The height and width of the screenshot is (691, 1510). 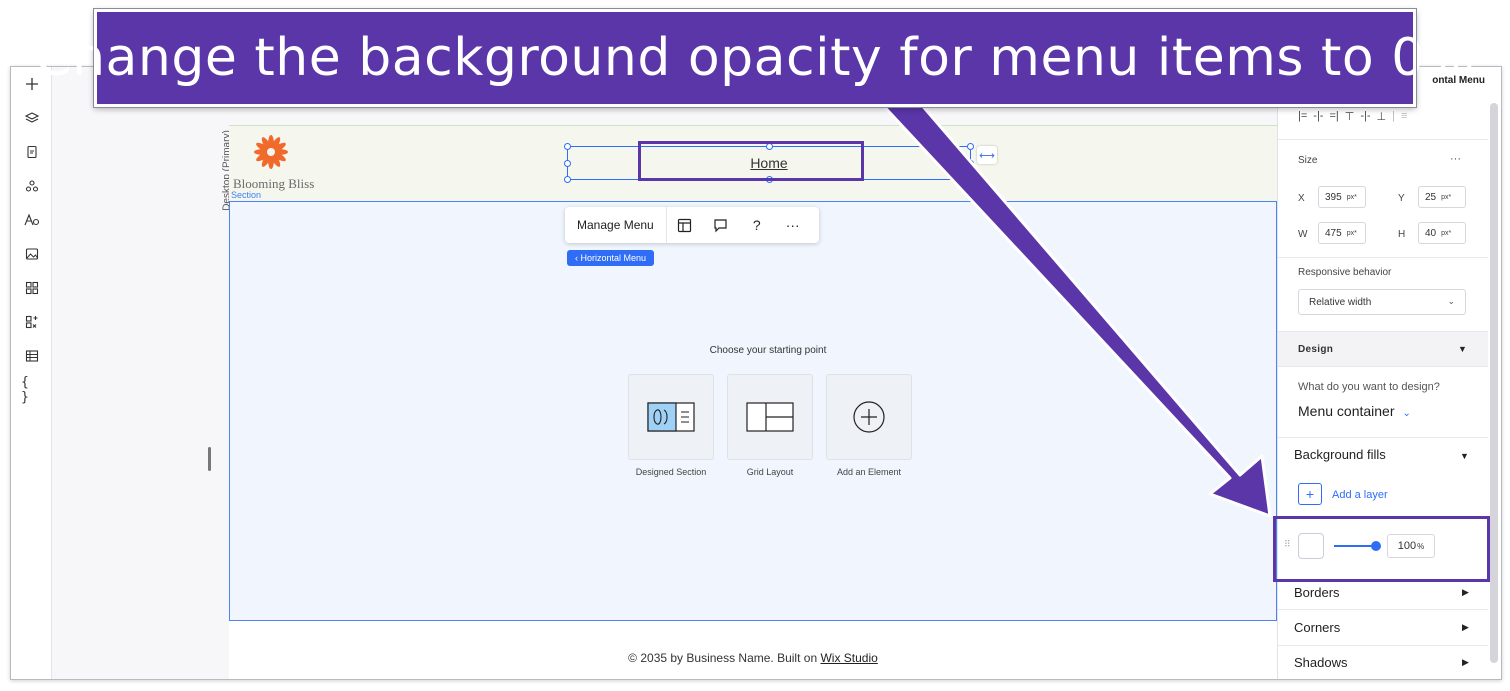 What do you see at coordinates (685, 225) in the screenshot?
I see `layout-icon` at bounding box center [685, 225].